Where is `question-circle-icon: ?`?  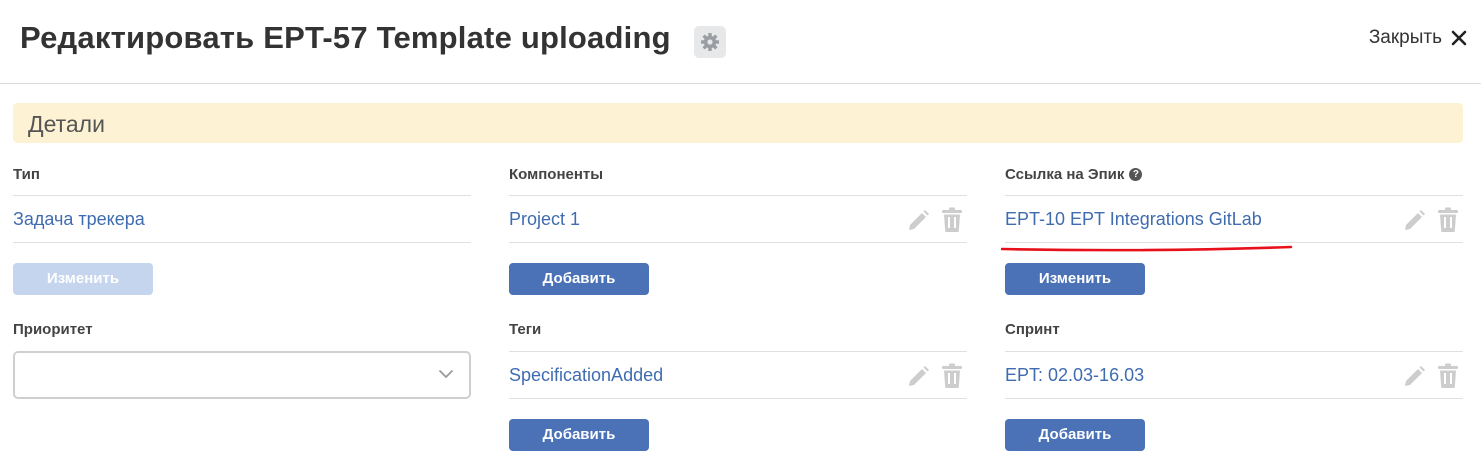 question-circle-icon: ? is located at coordinates (1136, 174).